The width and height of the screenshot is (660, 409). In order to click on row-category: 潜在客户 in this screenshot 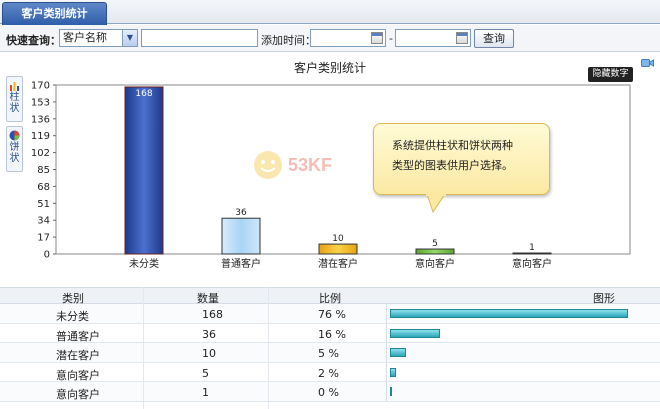, I will do `click(78, 355)`.